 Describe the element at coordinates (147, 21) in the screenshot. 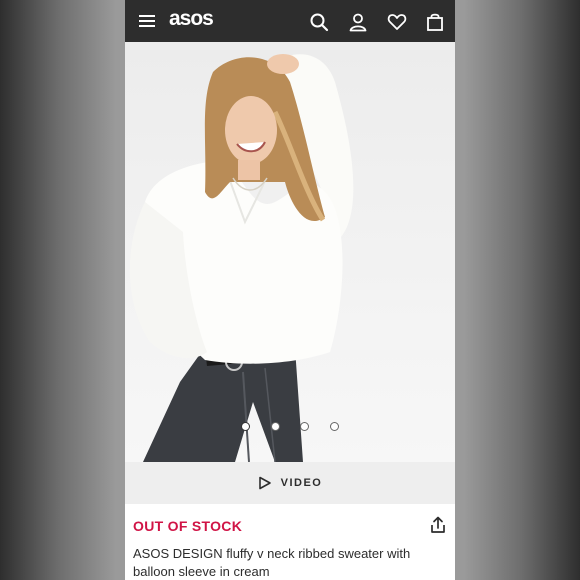

I see `menu-icon` at that location.